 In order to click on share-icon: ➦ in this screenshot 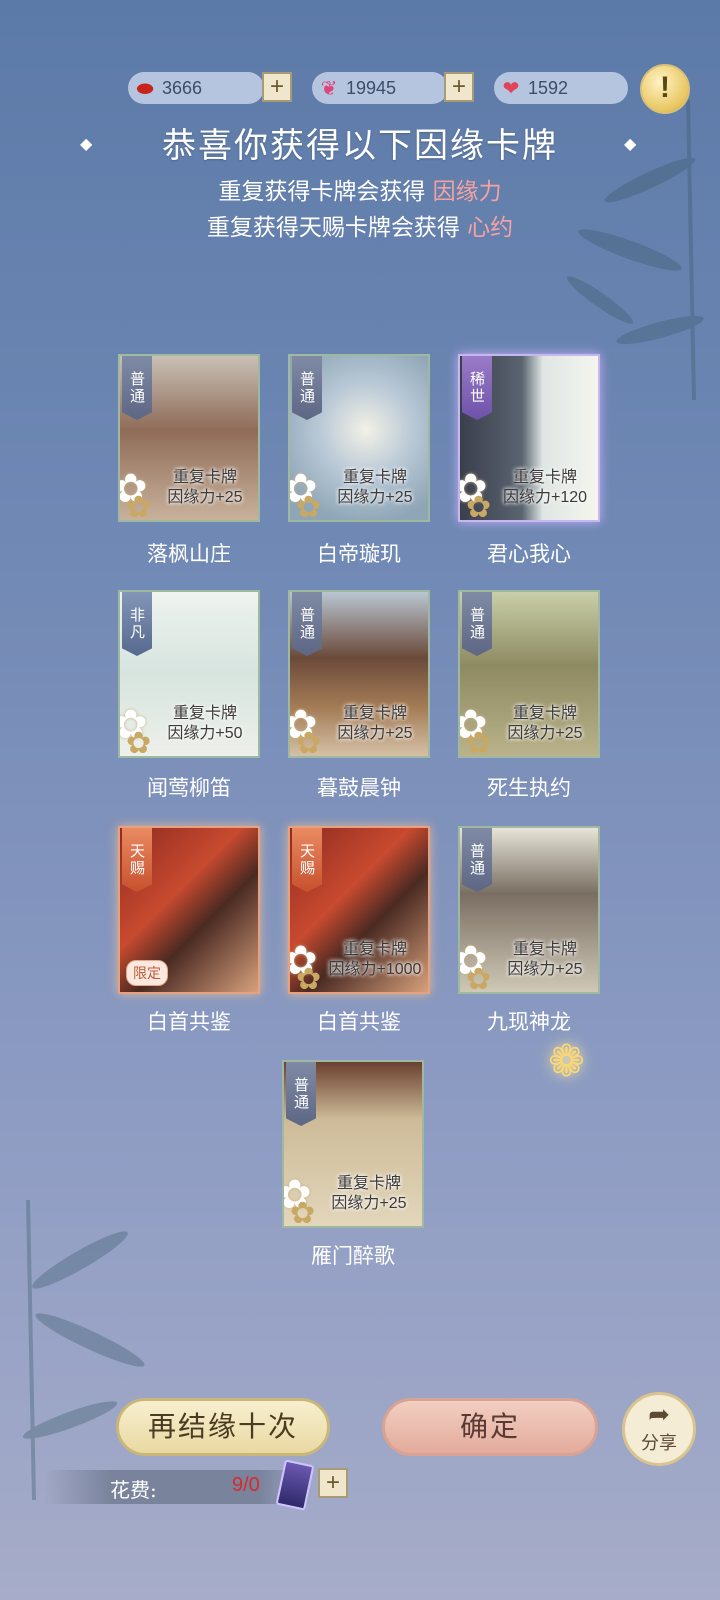, I will do `click(659, 1415)`.